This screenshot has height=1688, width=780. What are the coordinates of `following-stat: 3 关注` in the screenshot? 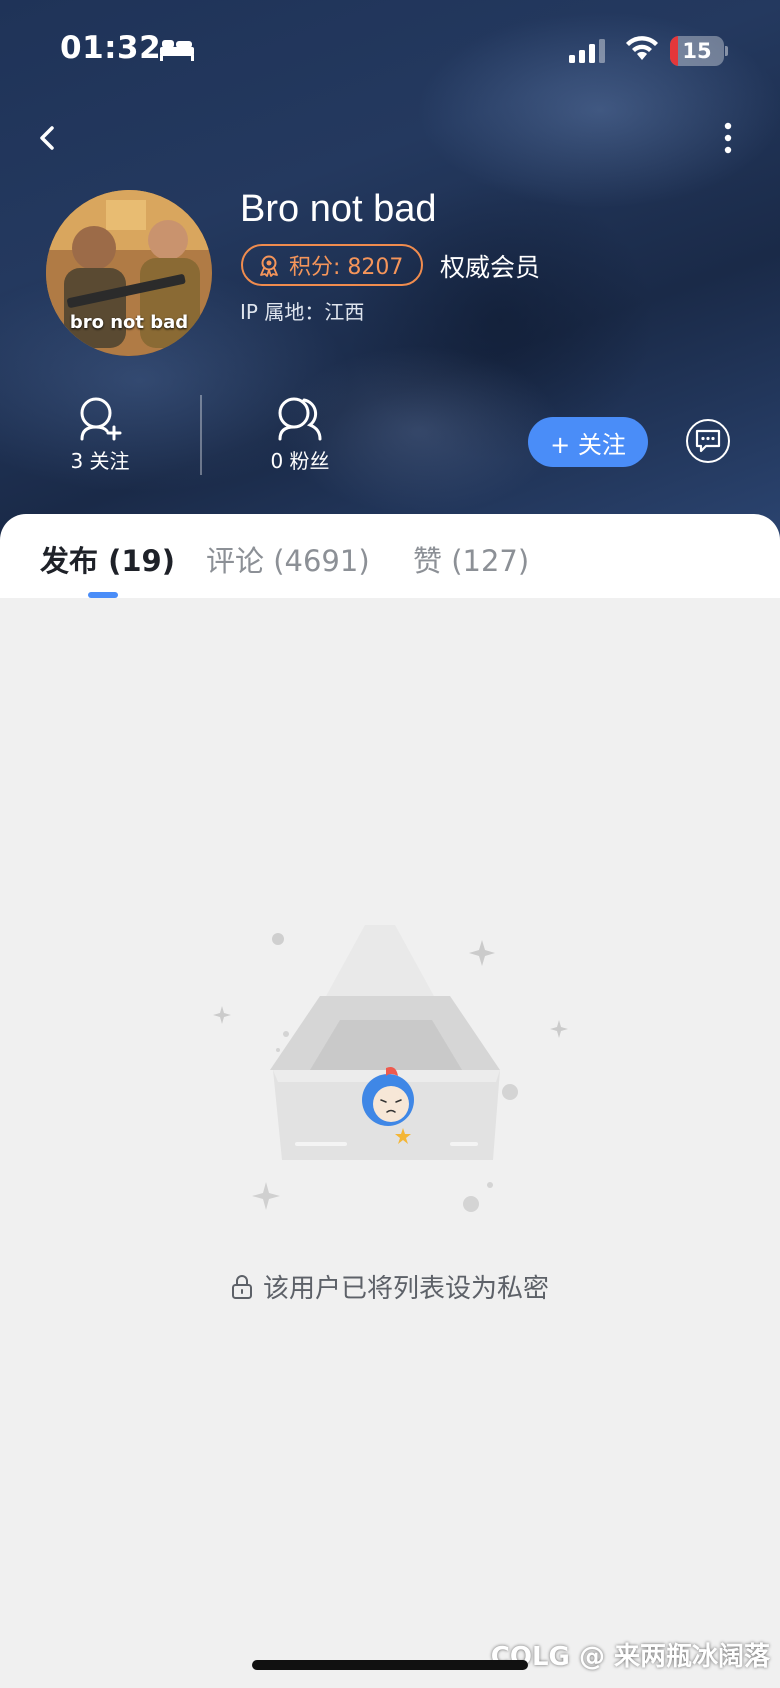 It's located at (100, 434).